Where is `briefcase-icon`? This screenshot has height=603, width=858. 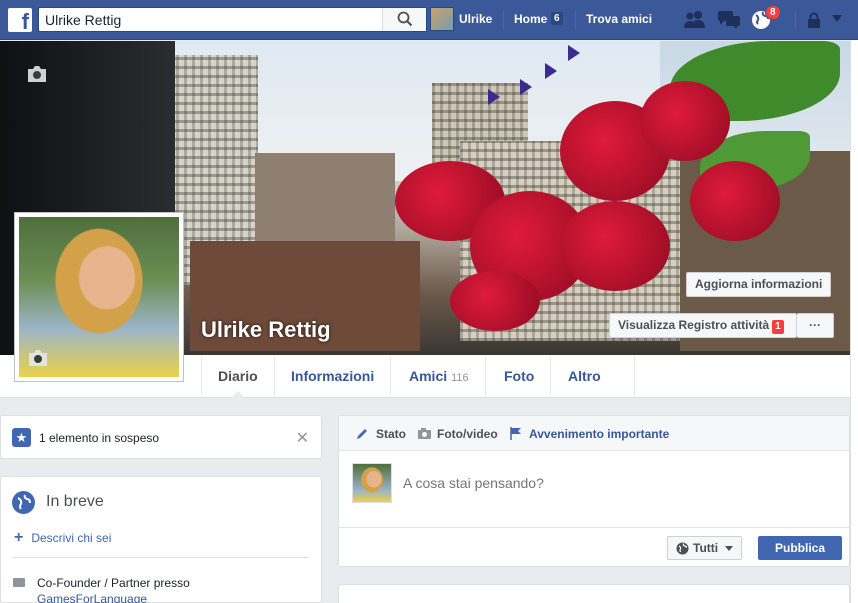
briefcase-icon is located at coordinates (19, 582).